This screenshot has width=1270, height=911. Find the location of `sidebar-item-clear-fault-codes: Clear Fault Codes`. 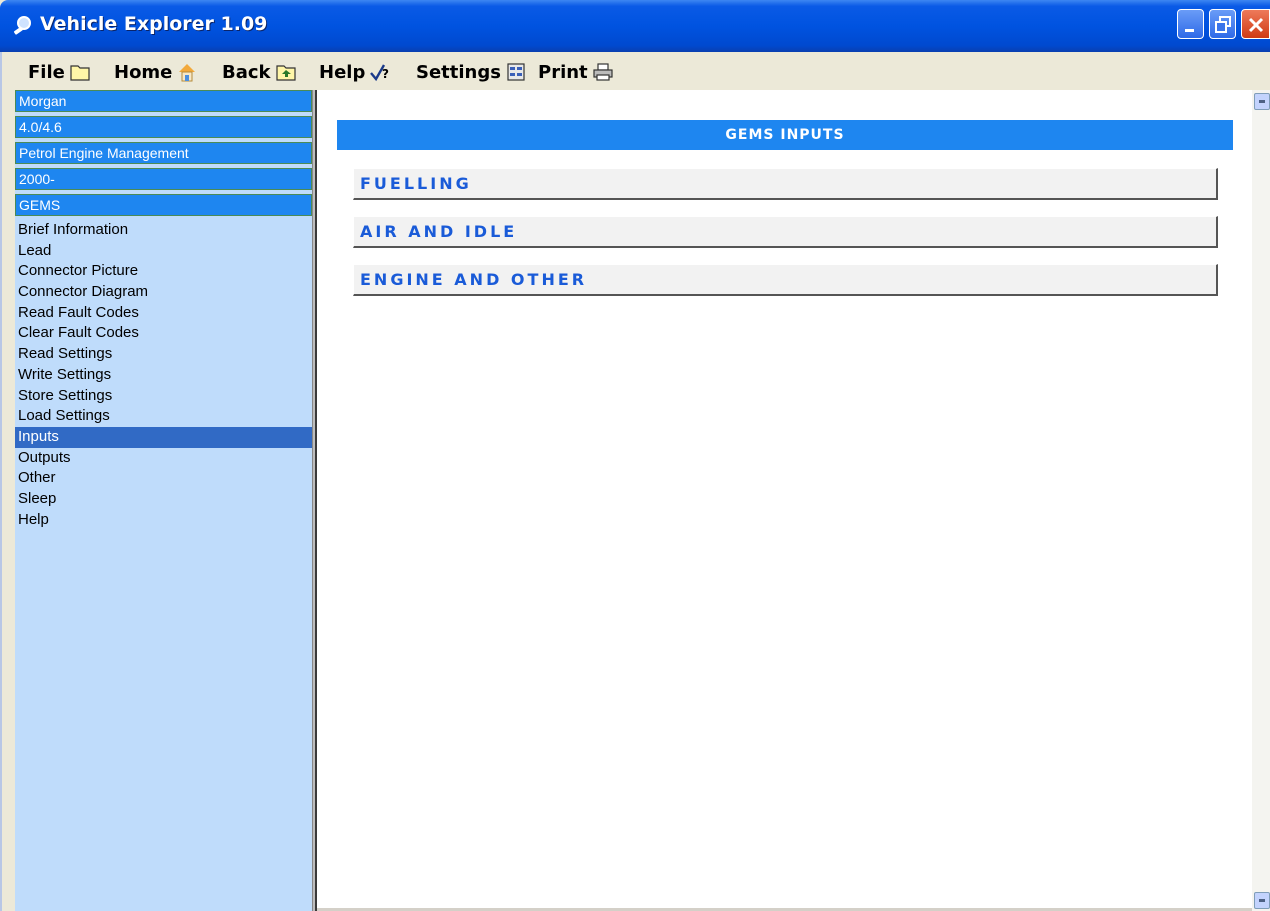

sidebar-item-clear-fault-codes: Clear Fault Codes is located at coordinates (163, 333).